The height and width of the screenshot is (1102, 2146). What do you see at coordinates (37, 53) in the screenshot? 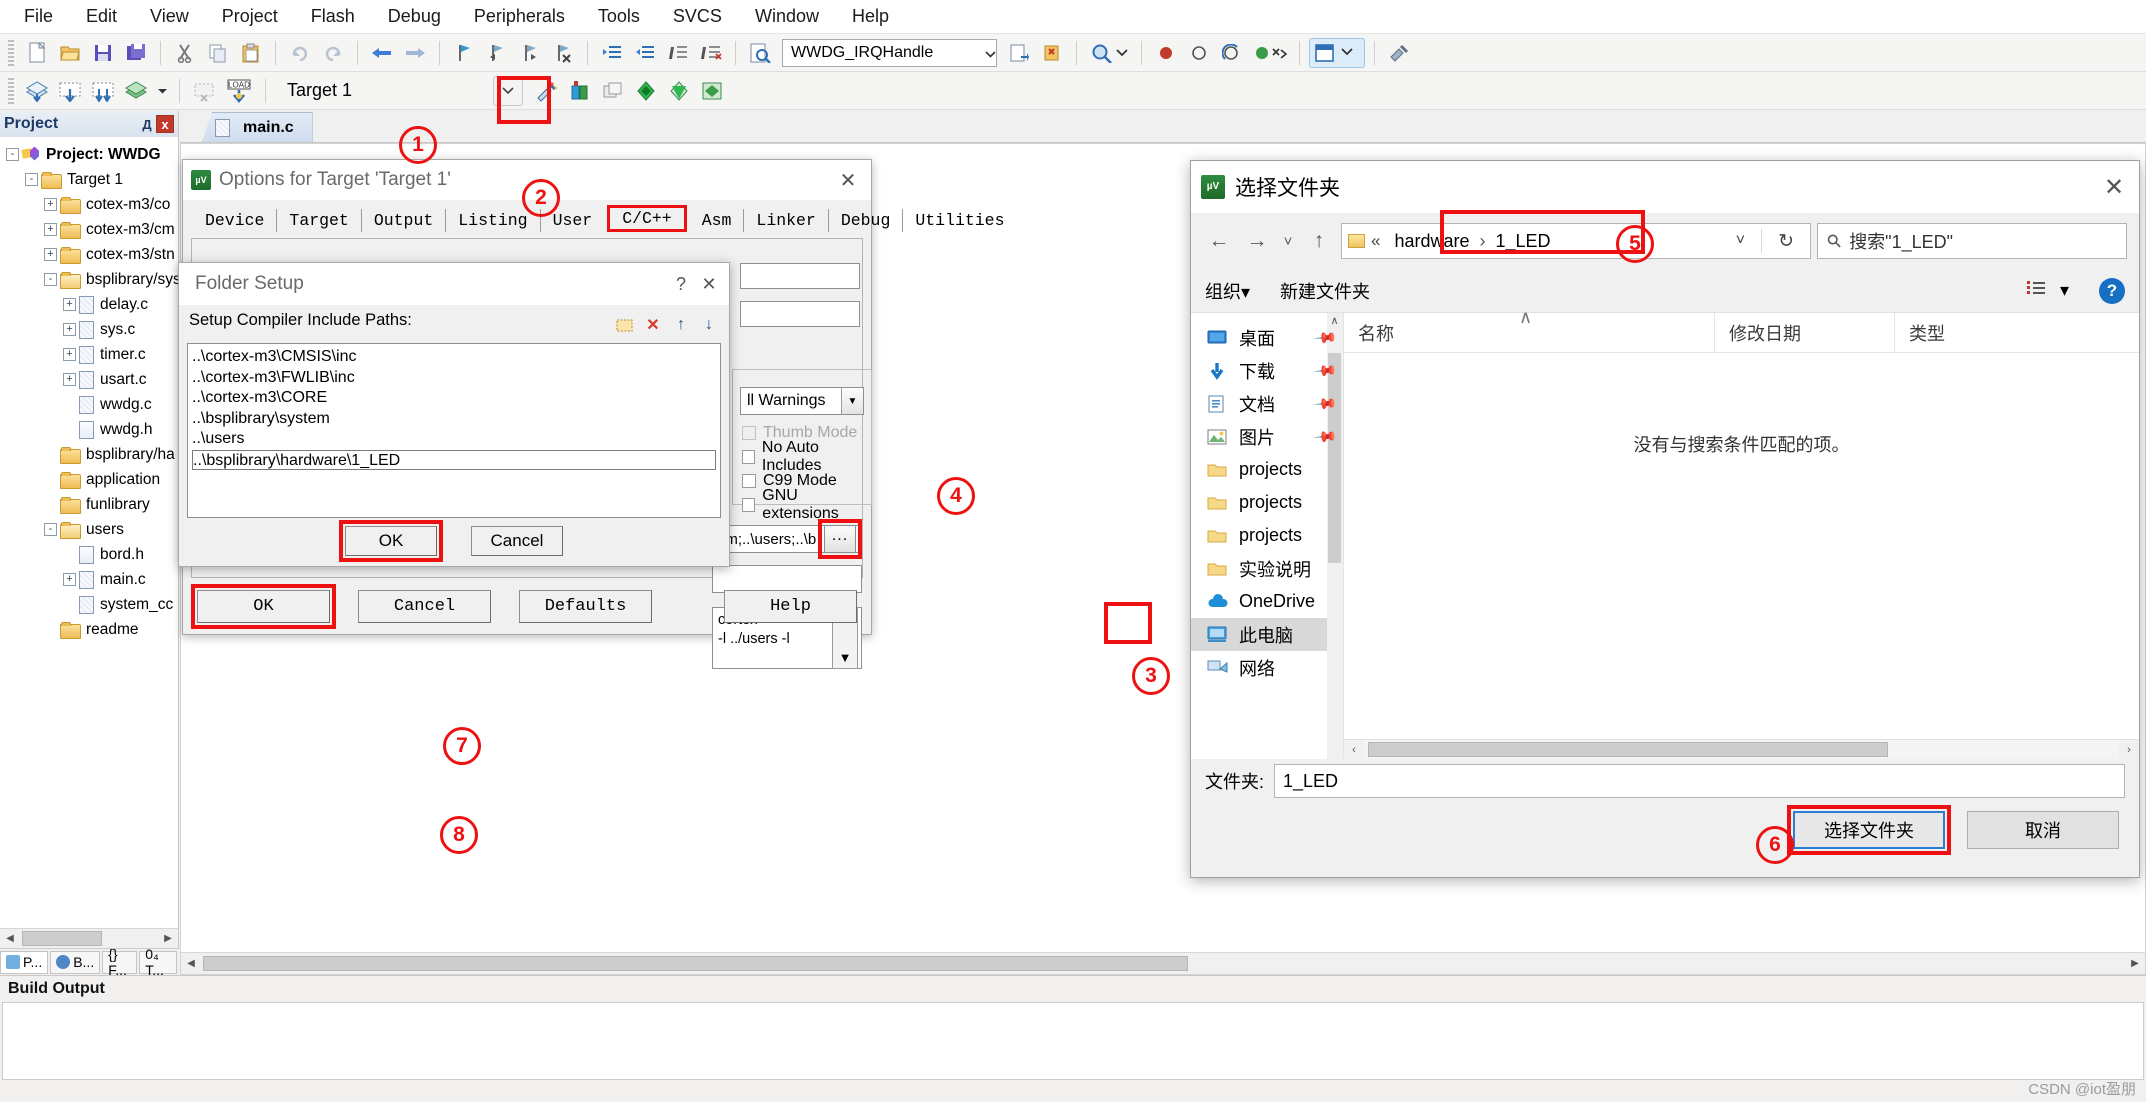
I see `new-file-icon` at bounding box center [37, 53].